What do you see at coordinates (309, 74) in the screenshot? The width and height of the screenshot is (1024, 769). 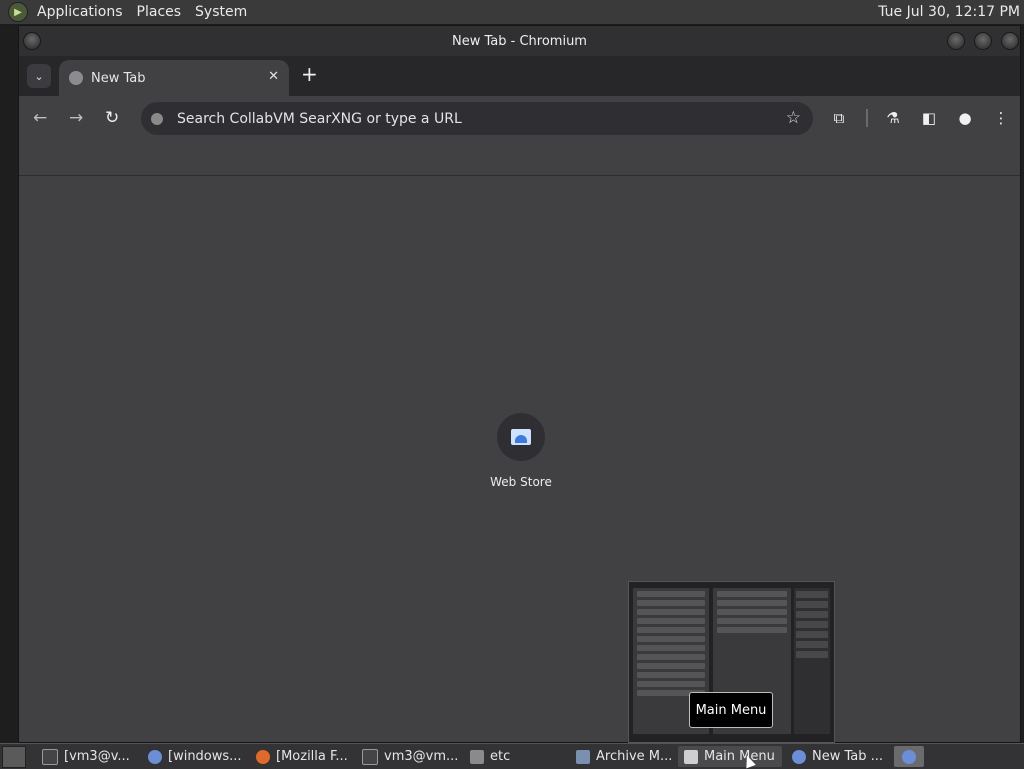 I see `new-tab-button: +` at bounding box center [309, 74].